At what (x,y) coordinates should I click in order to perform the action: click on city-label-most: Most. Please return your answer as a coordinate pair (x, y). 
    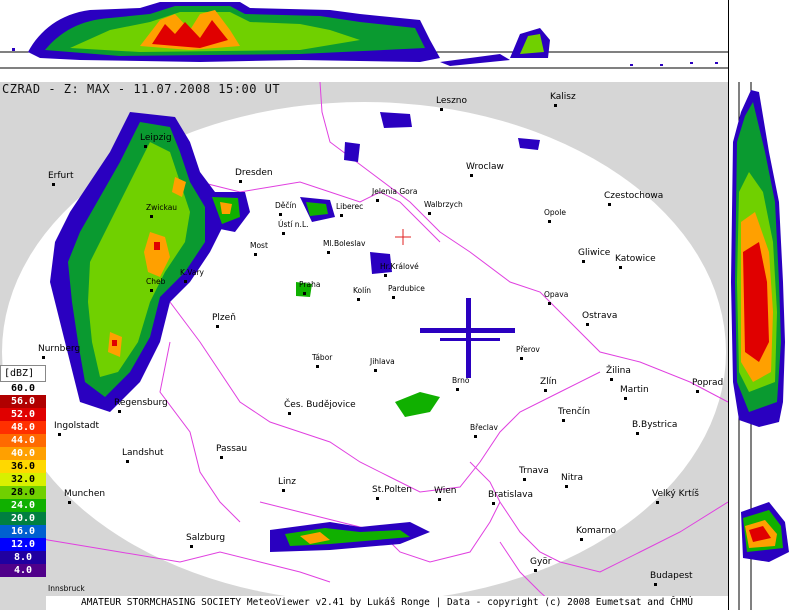
    Looking at the image, I should click on (259, 245).